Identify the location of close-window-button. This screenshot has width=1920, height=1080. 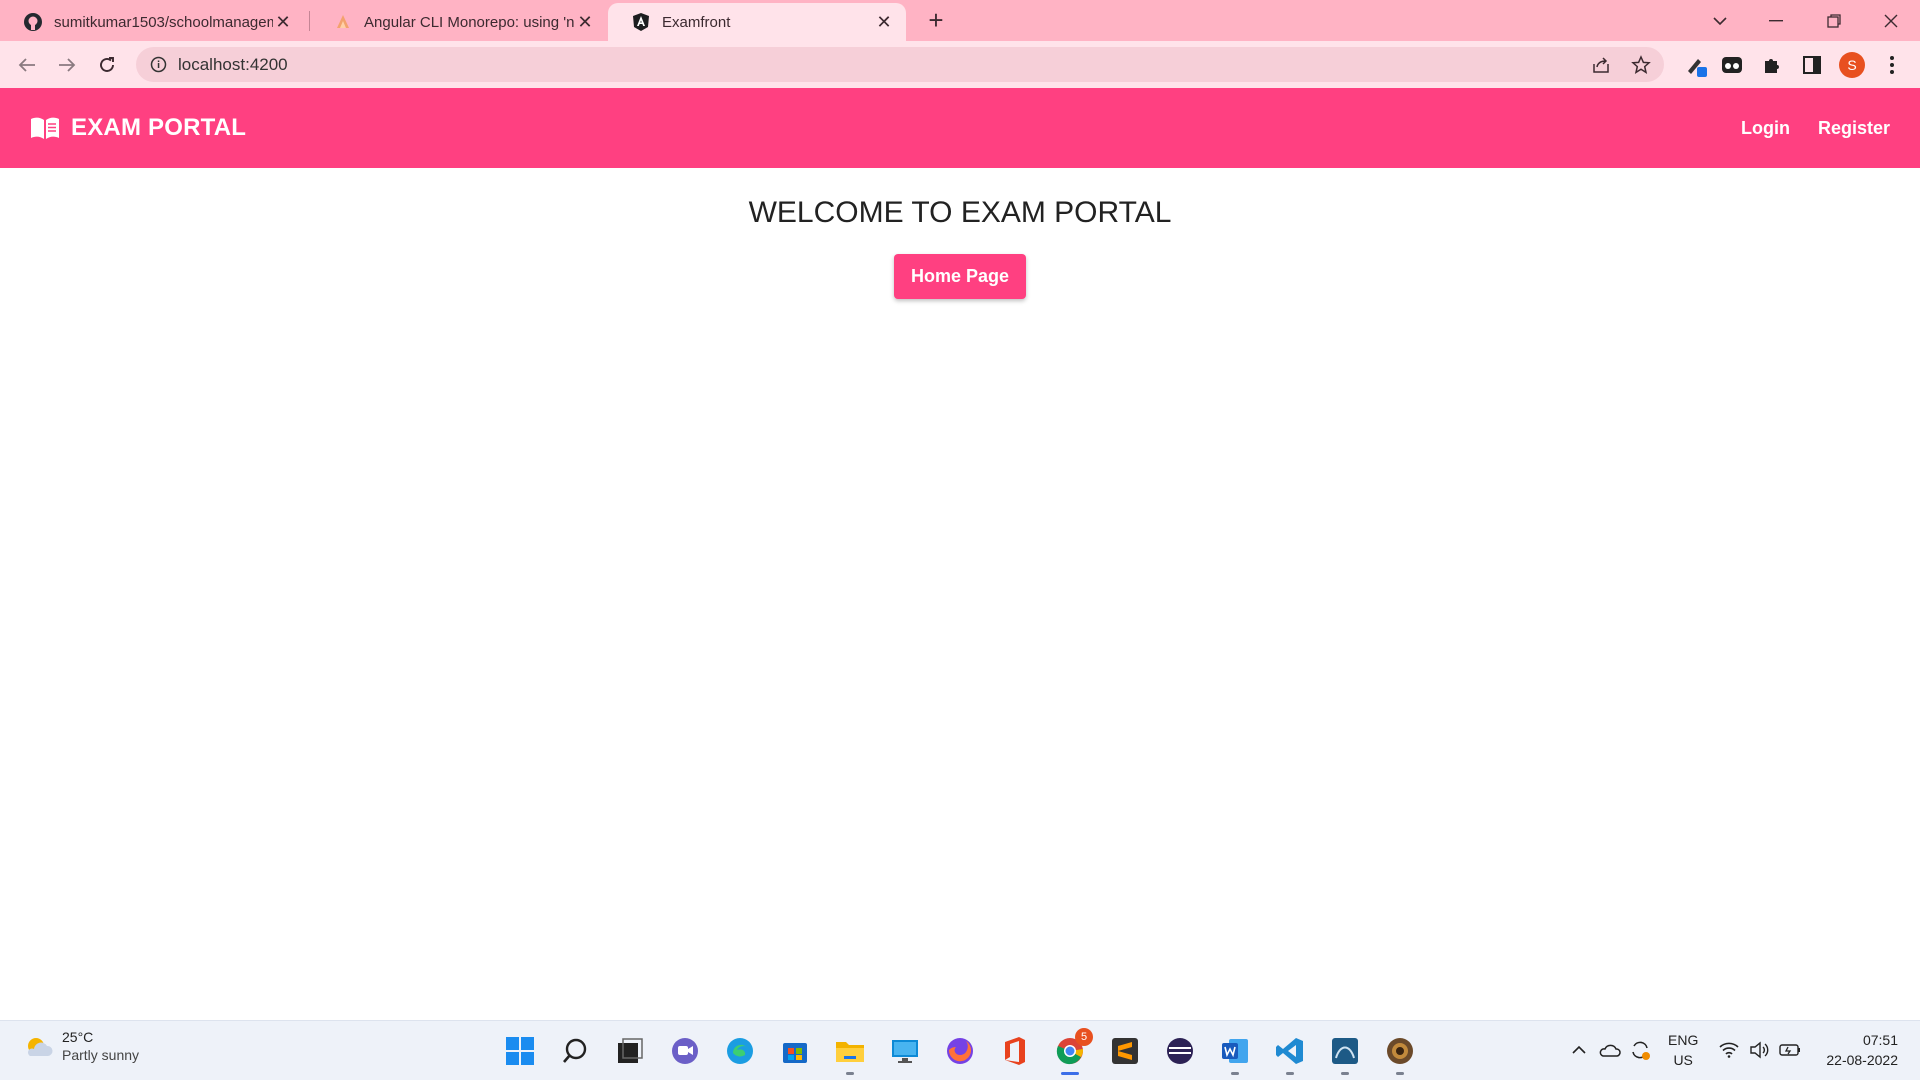
(1891, 20).